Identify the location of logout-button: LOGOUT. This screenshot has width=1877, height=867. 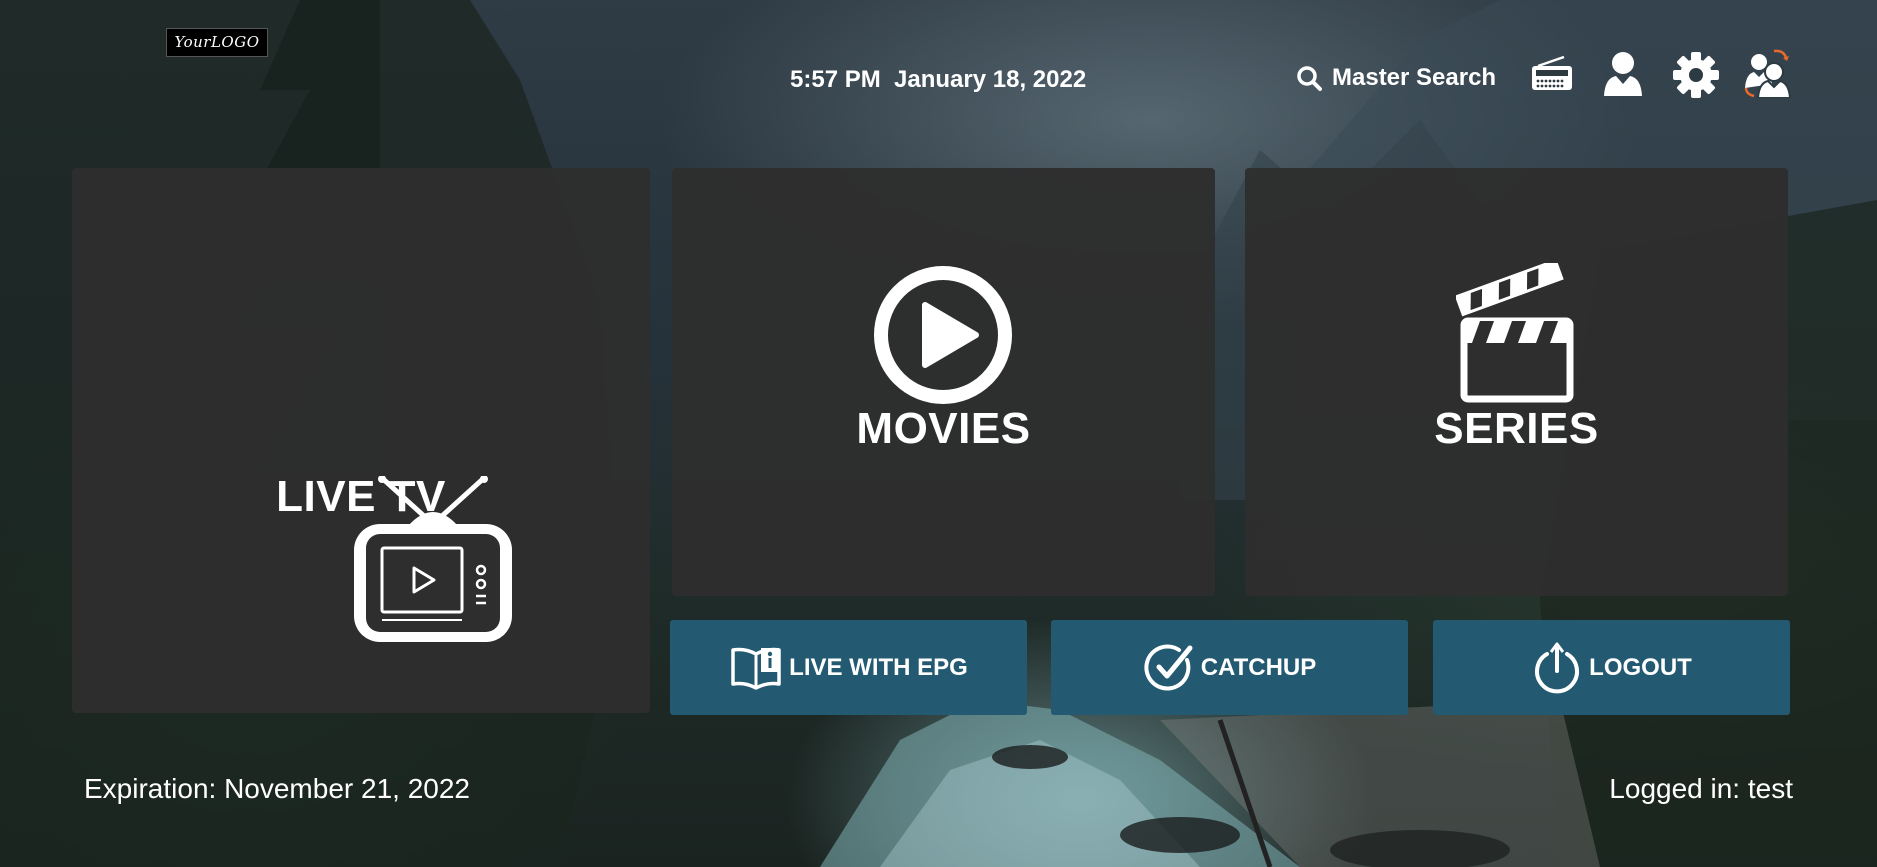
(1611, 667).